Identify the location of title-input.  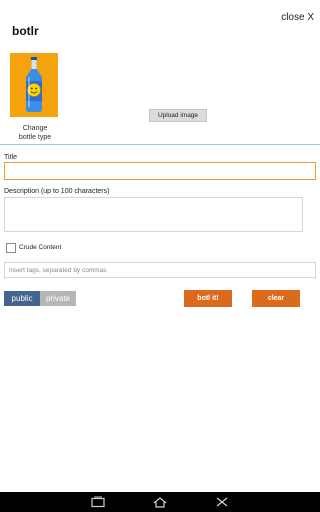
(160, 171).